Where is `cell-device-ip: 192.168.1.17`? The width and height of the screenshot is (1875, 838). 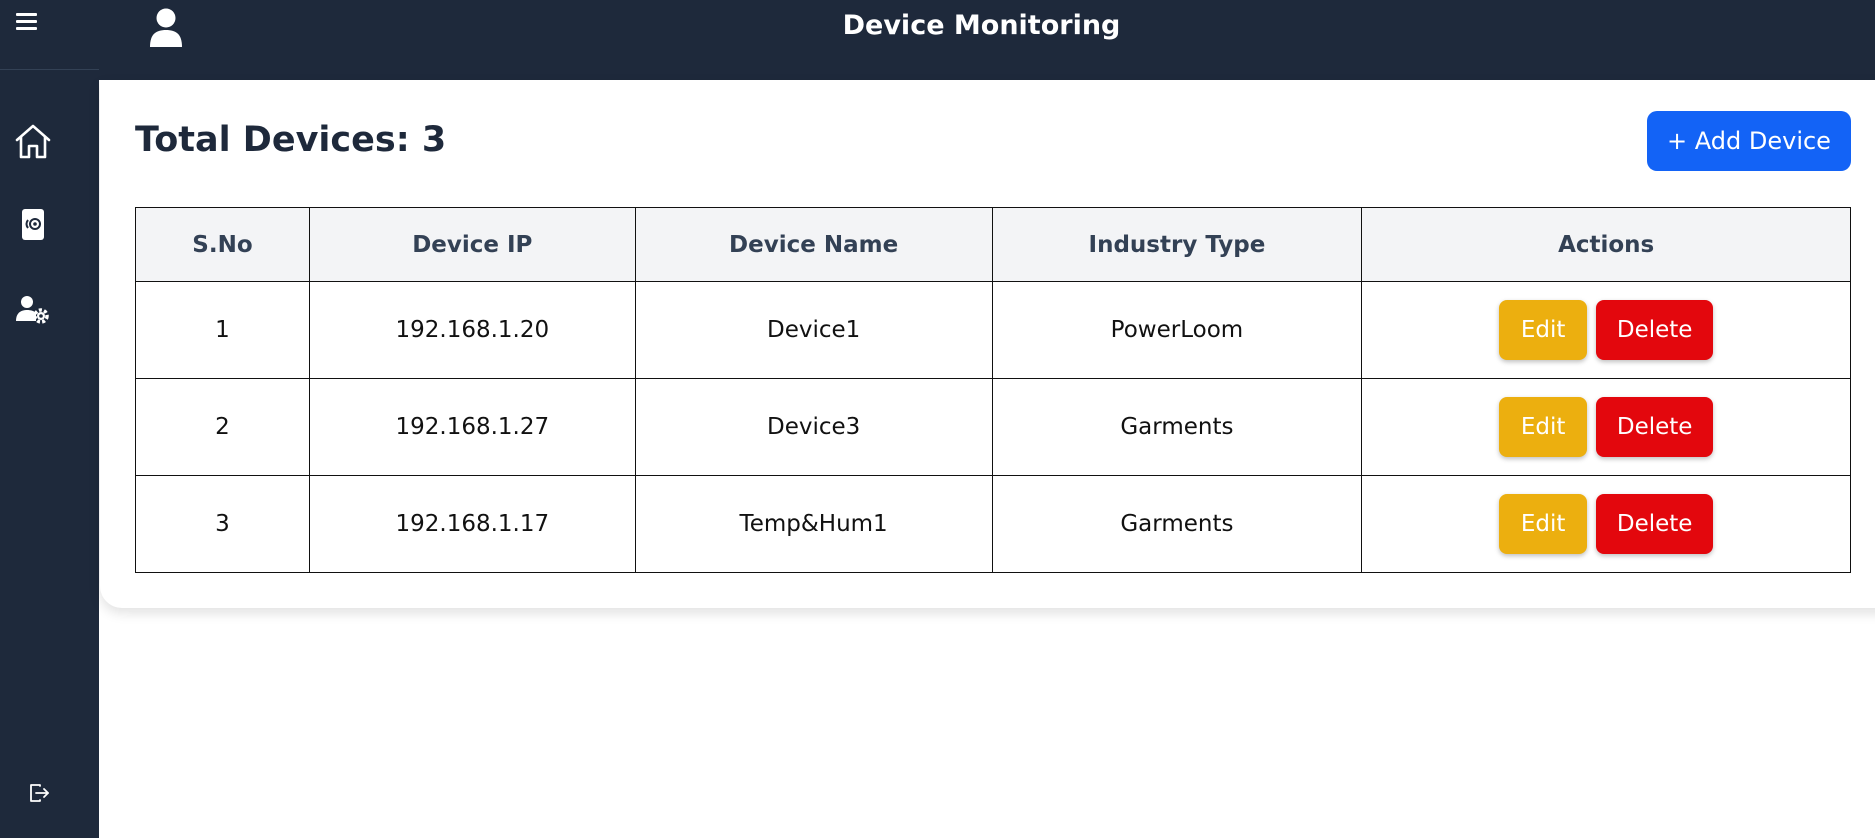 cell-device-ip: 192.168.1.17 is located at coordinates (472, 524).